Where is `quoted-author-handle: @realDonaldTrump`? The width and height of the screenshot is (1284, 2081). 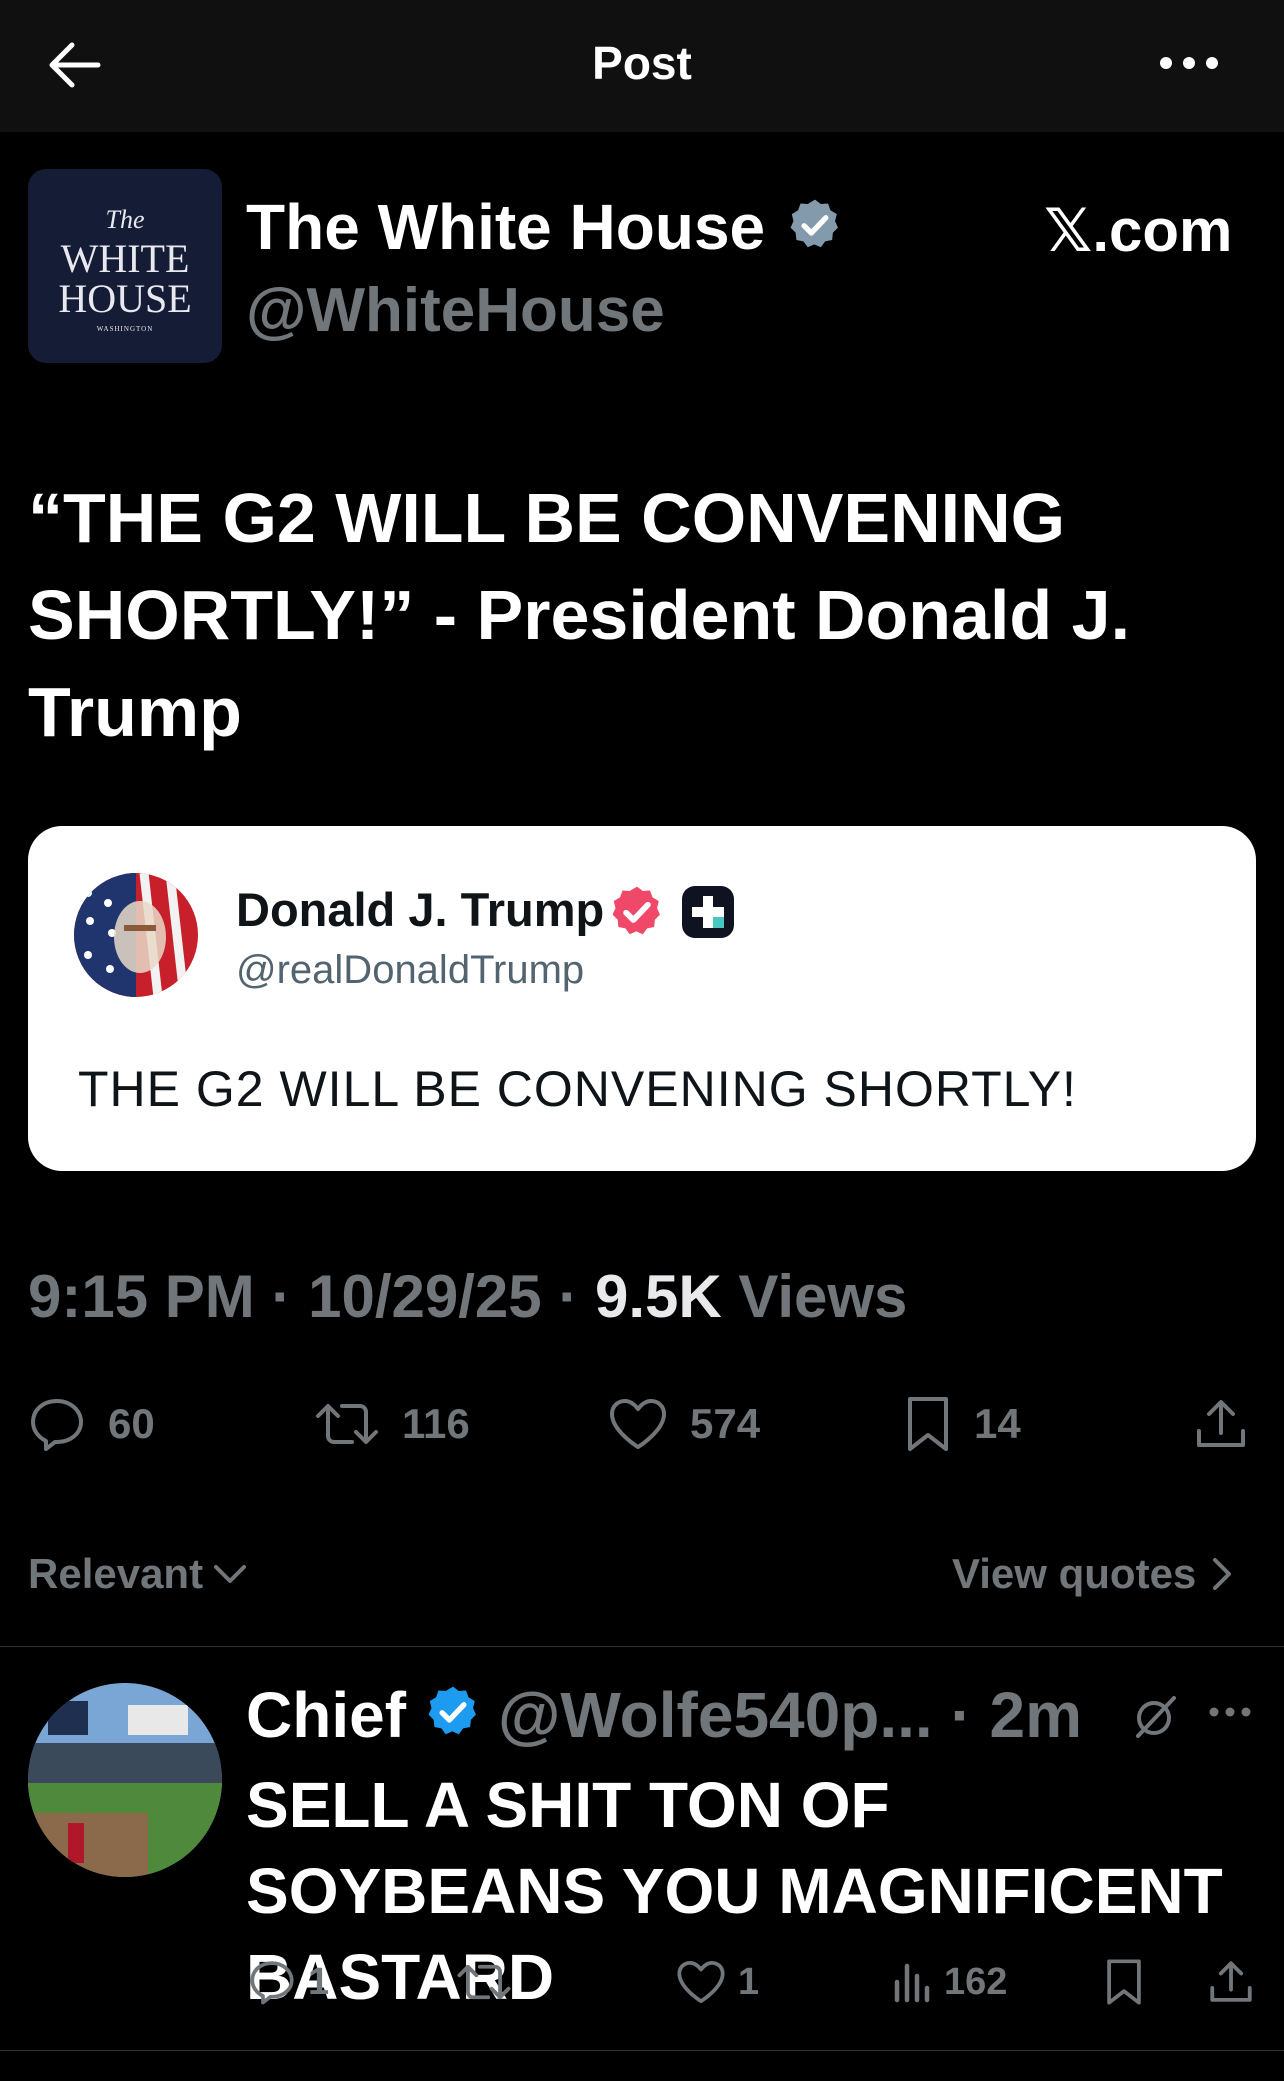
quoted-author-handle: @realDonaldTrump is located at coordinates (410, 970).